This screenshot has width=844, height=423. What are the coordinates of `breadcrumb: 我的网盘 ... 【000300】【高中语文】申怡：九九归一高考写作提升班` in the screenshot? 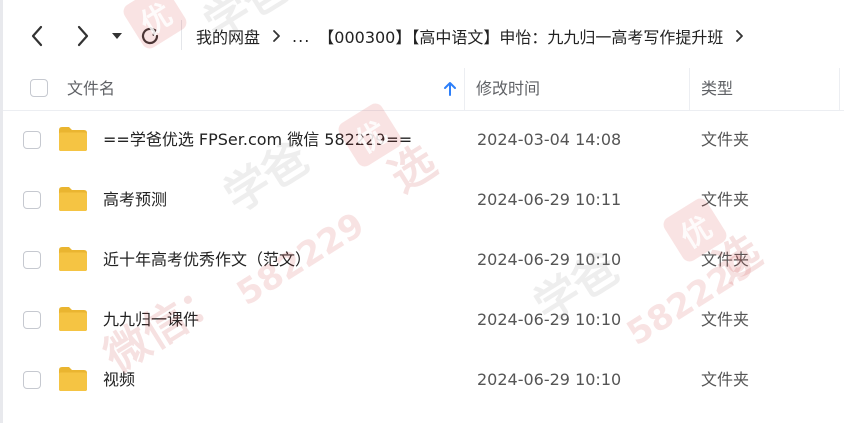 It's located at (475, 36).